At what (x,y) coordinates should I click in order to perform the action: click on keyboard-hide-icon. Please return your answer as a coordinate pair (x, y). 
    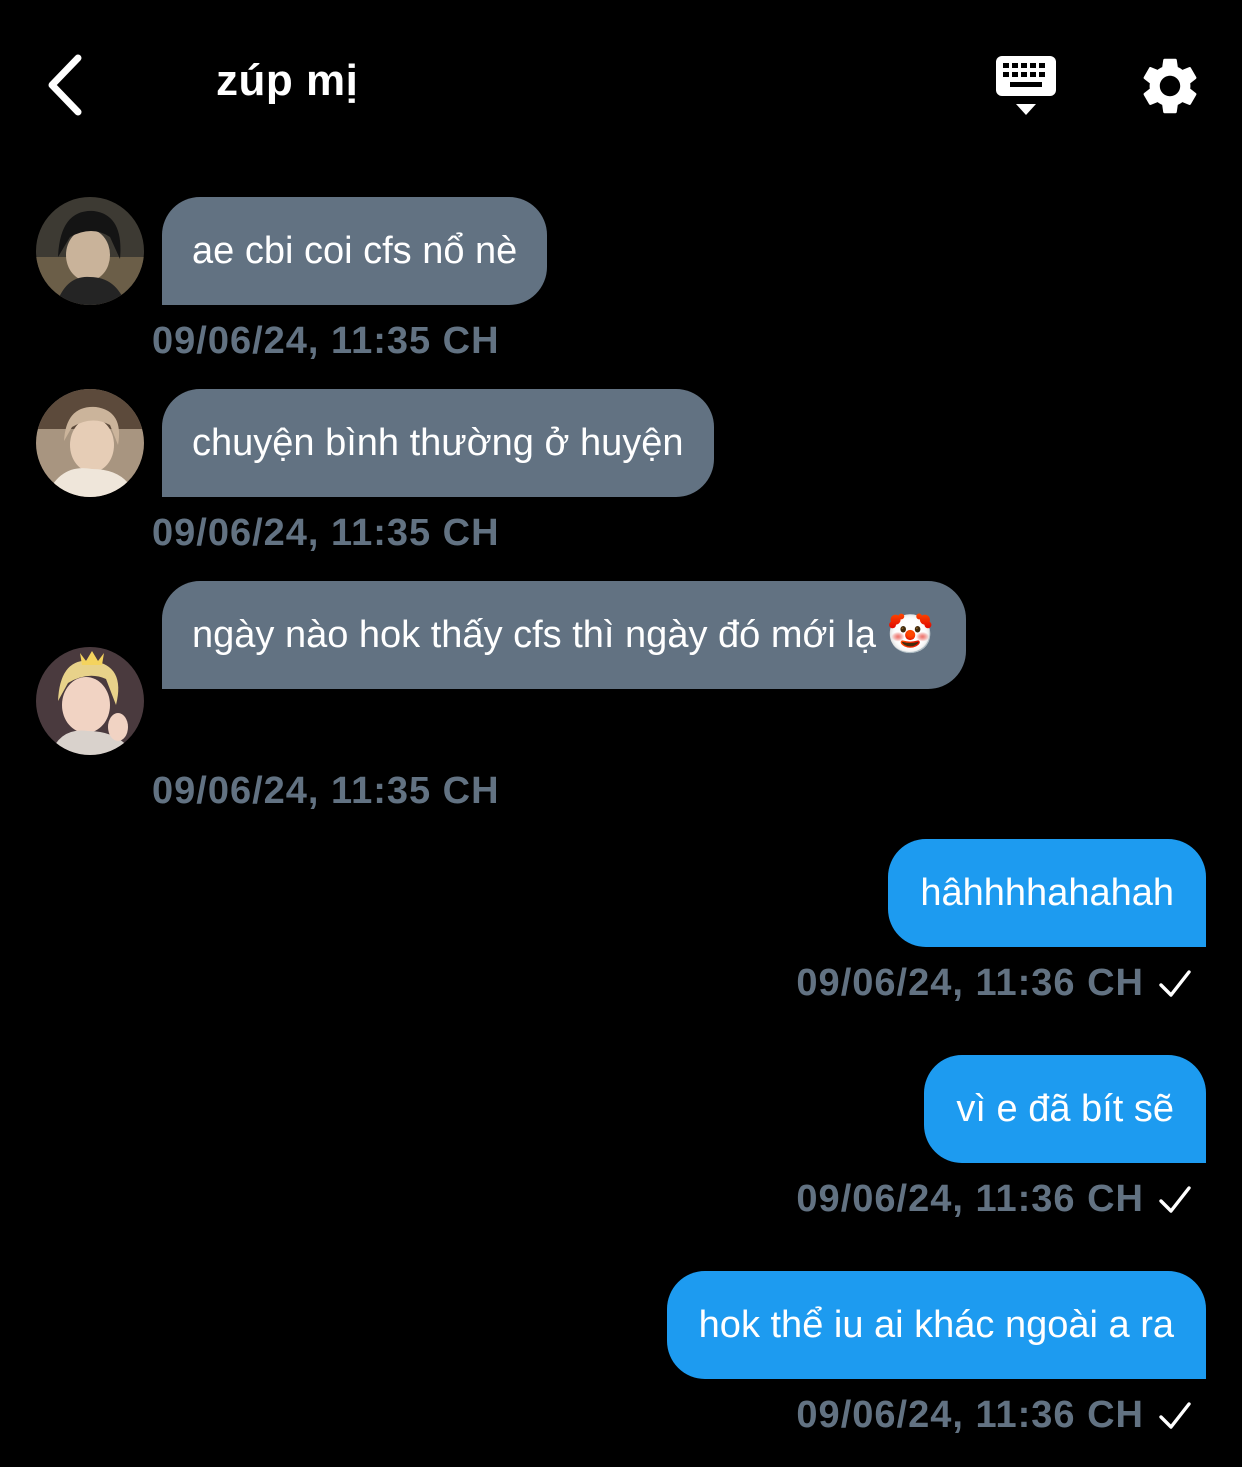
    Looking at the image, I should click on (1026, 85).